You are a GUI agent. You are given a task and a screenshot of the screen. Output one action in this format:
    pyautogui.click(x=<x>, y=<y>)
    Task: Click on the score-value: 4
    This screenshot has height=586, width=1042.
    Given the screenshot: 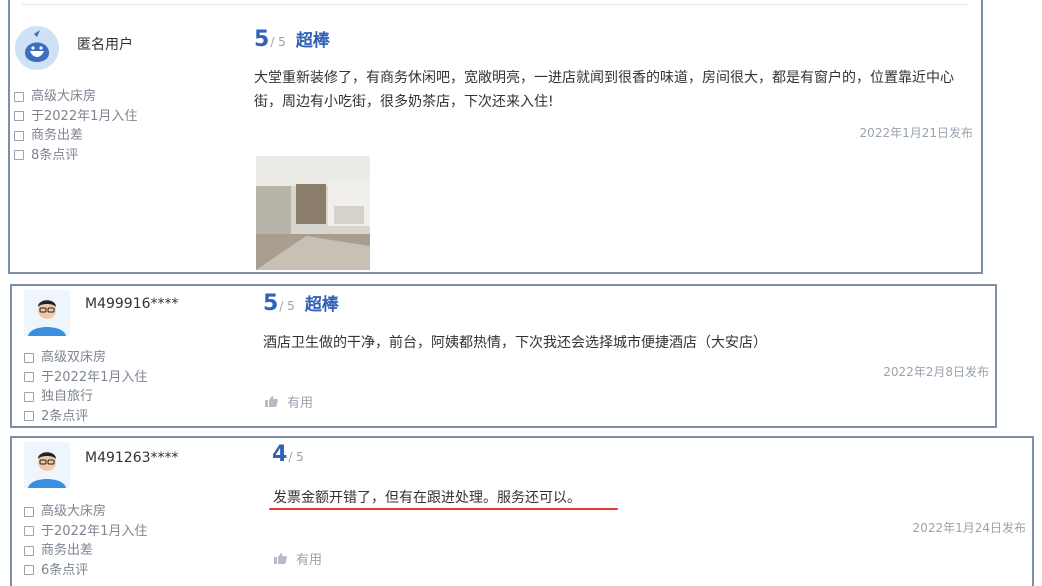 What is the action you would take?
    pyautogui.click(x=280, y=454)
    